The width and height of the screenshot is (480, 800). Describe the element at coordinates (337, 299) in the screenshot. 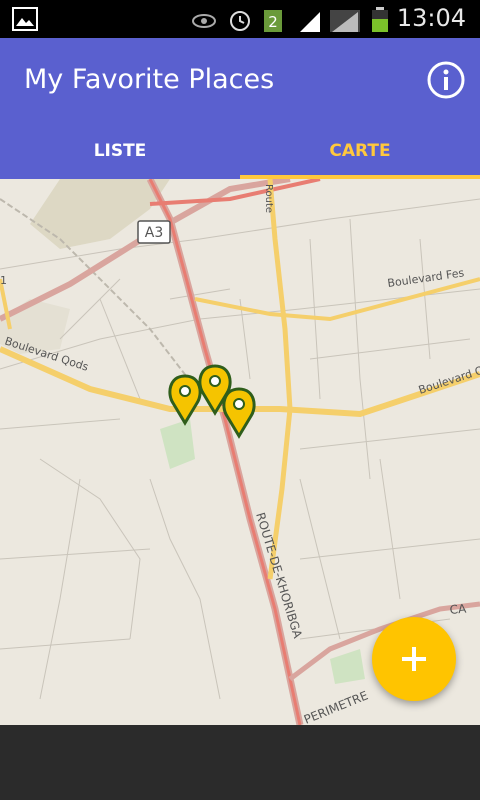

I see `road-boulevard-fes-link` at that location.